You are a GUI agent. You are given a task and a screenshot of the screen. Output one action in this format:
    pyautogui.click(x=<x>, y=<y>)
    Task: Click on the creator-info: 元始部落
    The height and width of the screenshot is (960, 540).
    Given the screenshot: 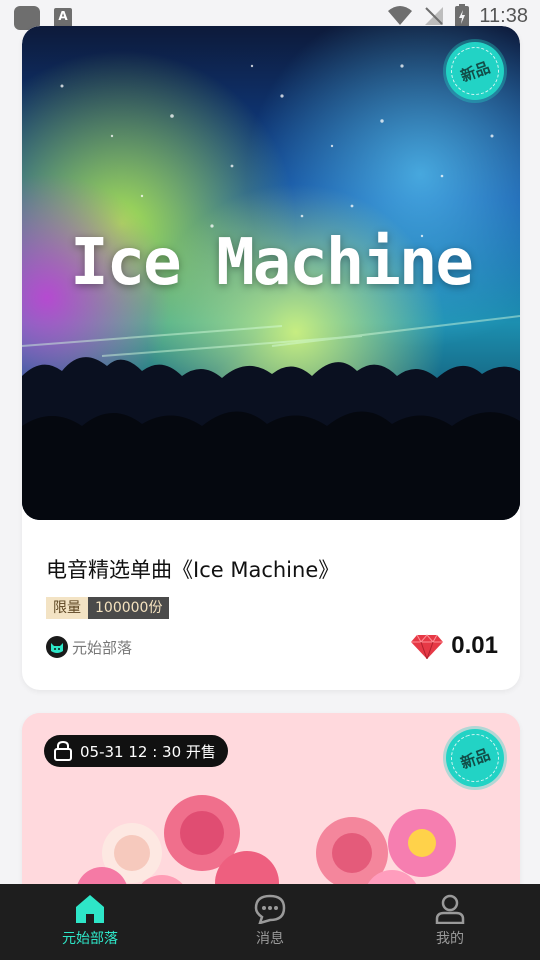 What is the action you would take?
    pyautogui.click(x=89, y=647)
    